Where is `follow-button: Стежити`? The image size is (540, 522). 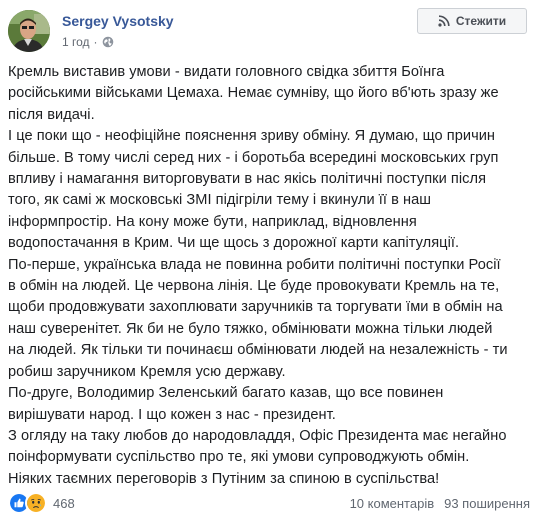
follow-button: Стежити is located at coordinates (472, 21).